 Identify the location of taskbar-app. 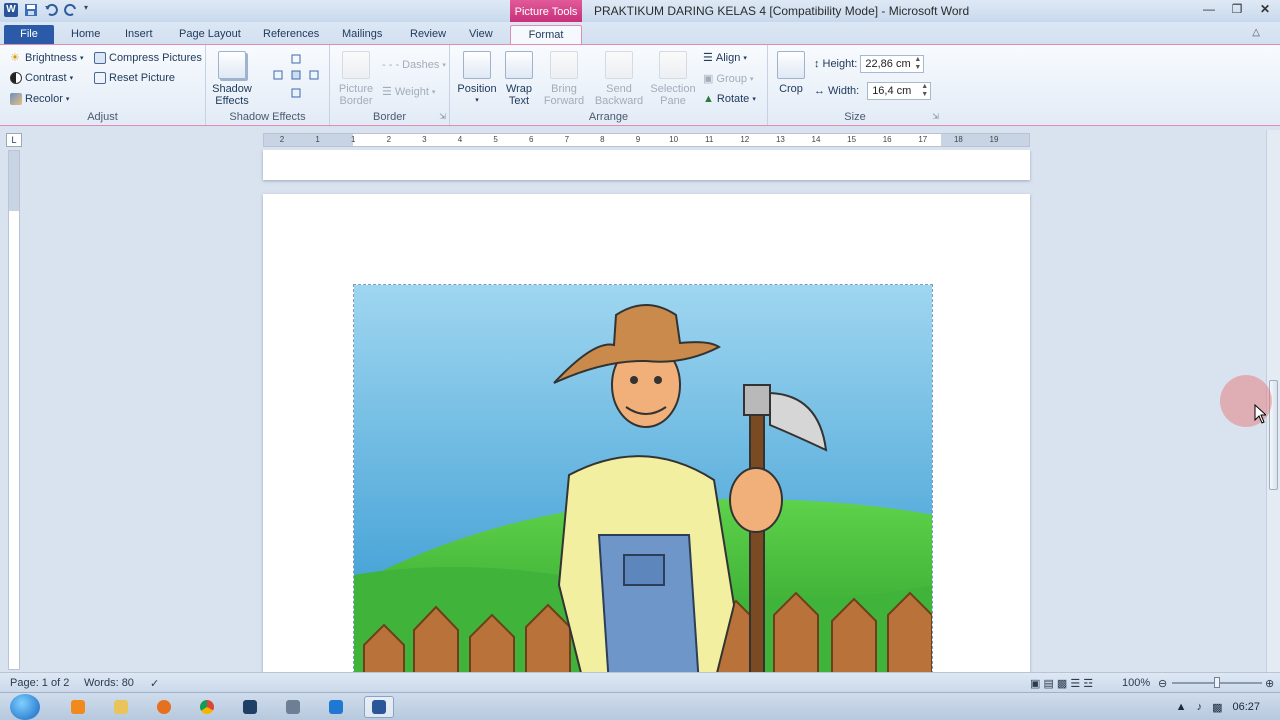
(293, 707).